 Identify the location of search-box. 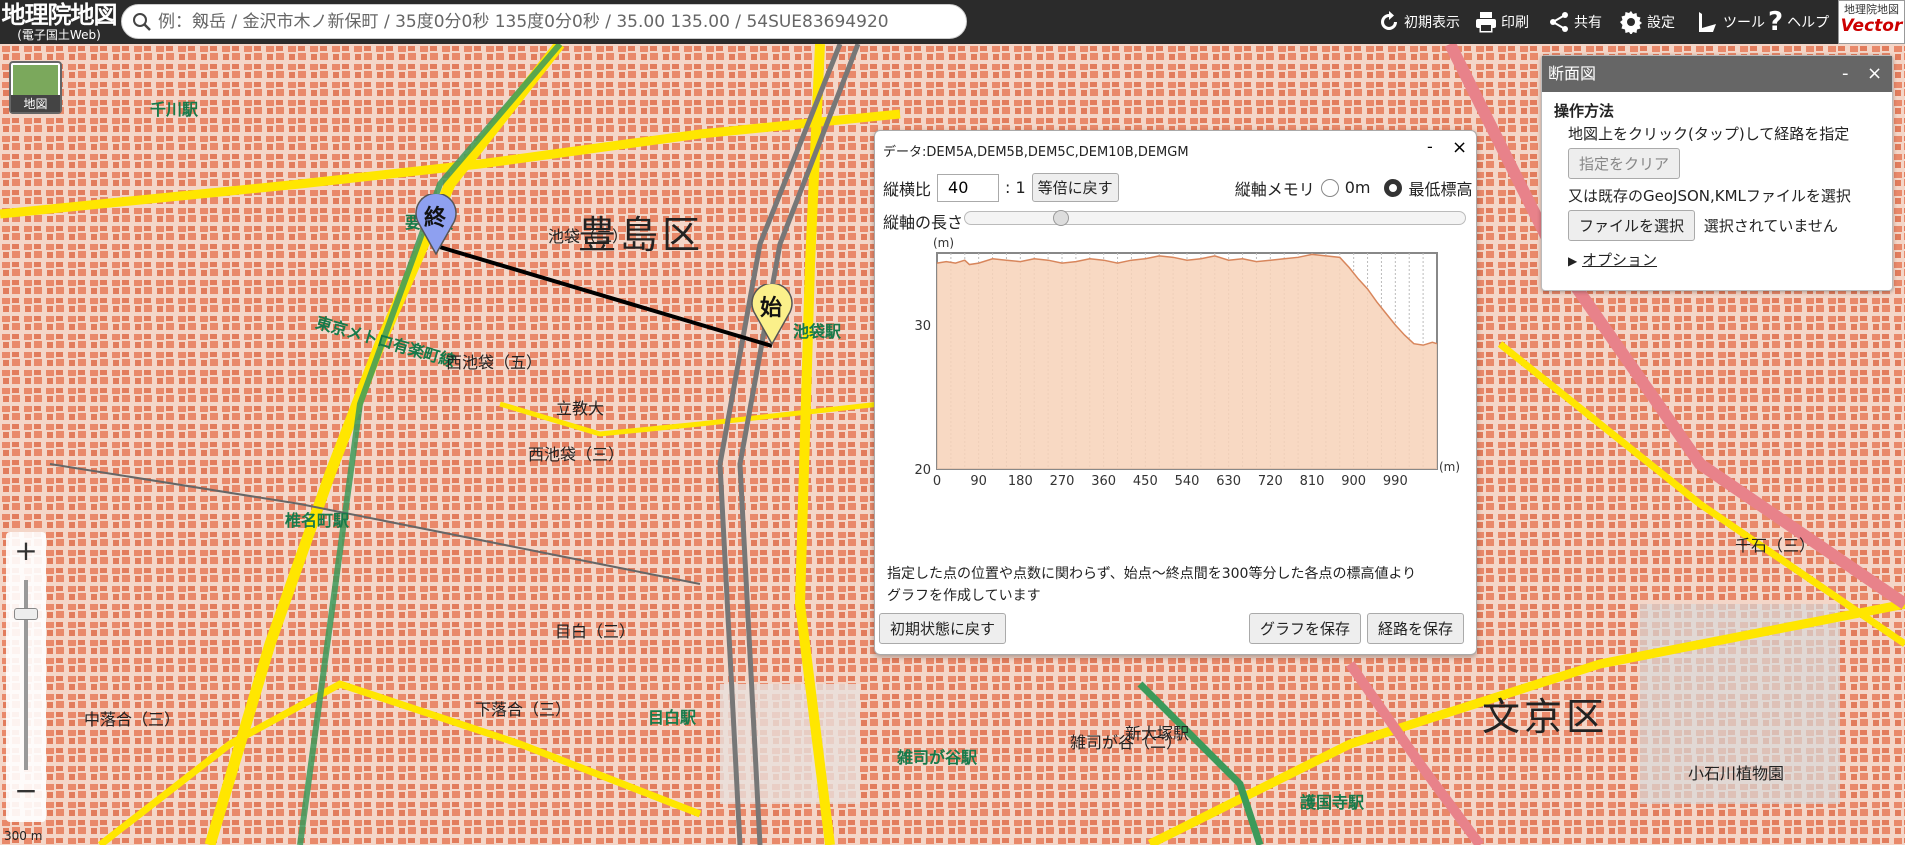
(544, 21).